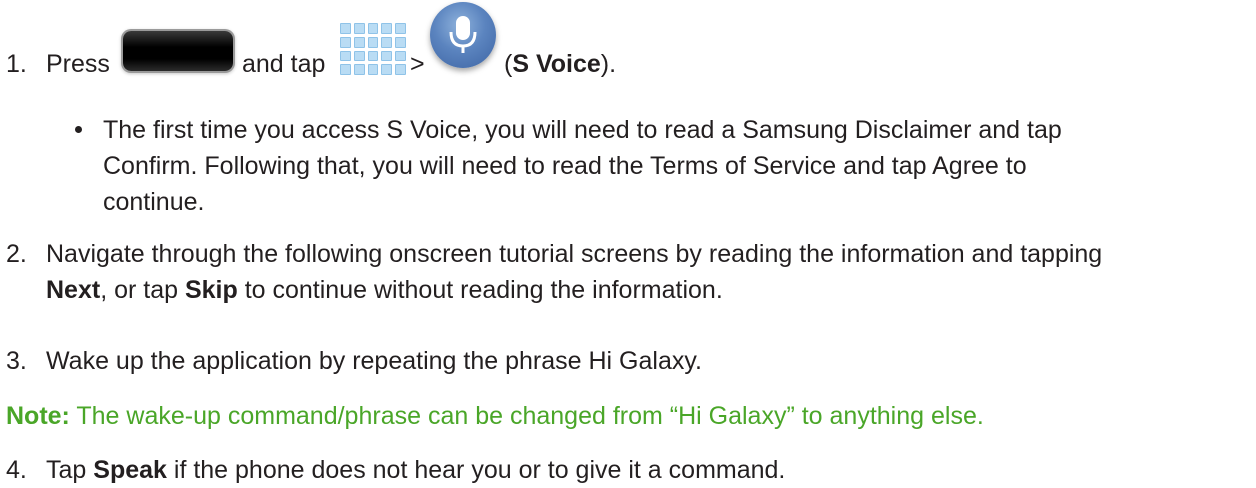  What do you see at coordinates (373, 49) in the screenshot?
I see `apps-icon` at bounding box center [373, 49].